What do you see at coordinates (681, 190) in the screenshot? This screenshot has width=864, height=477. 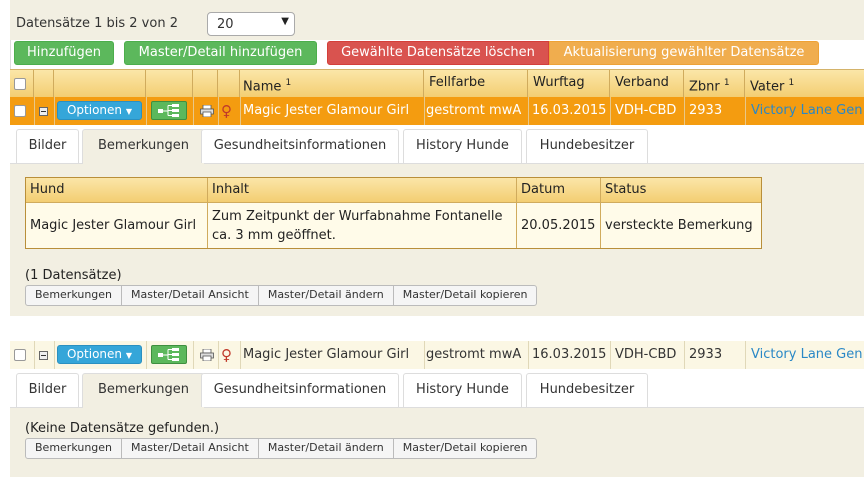 I see `remarks-header-status: Status` at bounding box center [681, 190].